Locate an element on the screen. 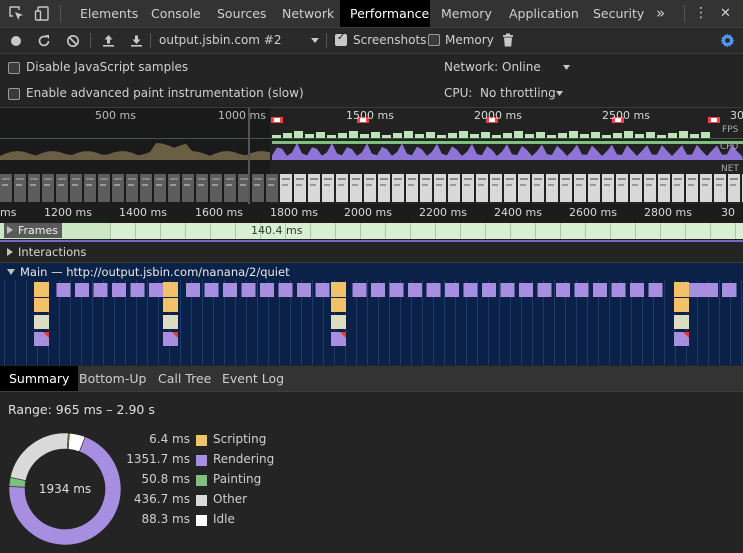  tab-call-tree: Call Tree is located at coordinates (184, 378).